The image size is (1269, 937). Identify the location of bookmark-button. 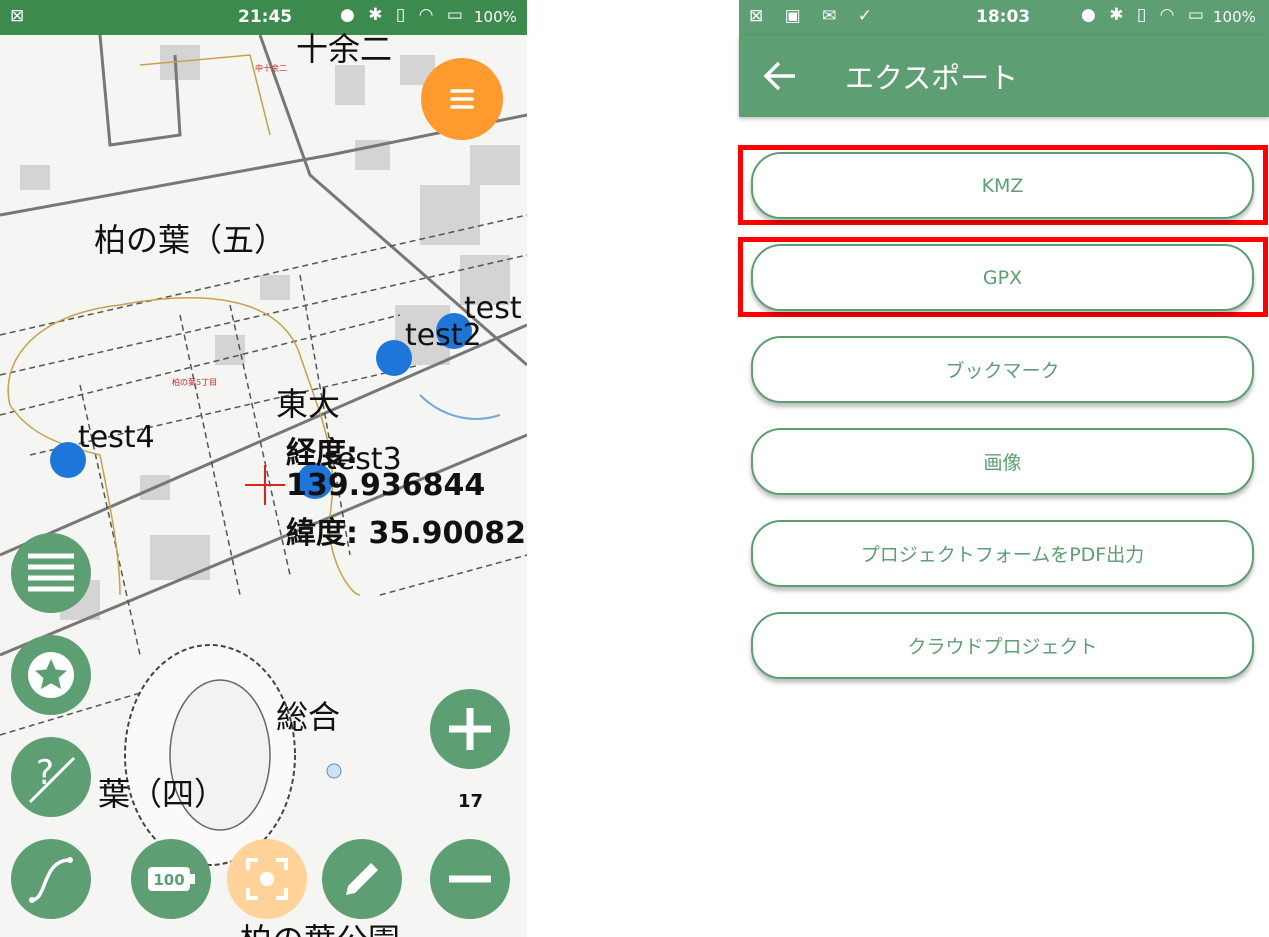
(51, 675).